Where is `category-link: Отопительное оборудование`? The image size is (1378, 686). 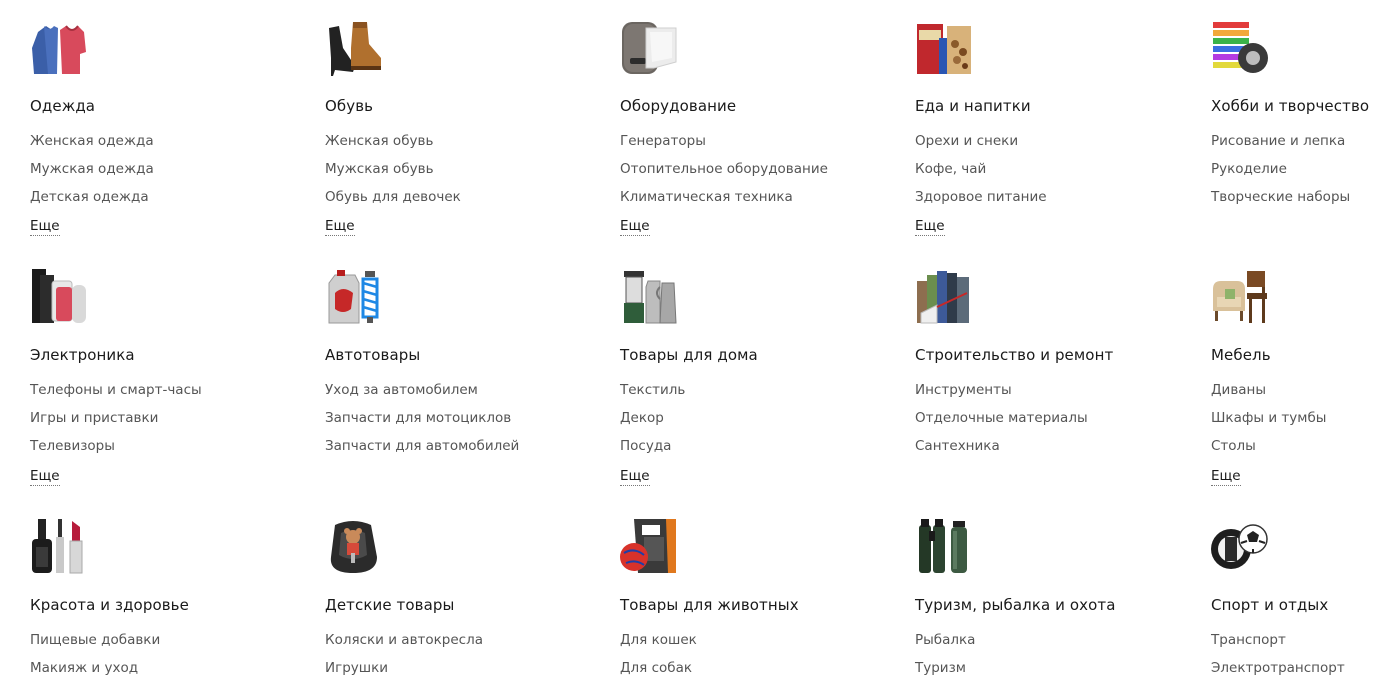
category-link: Отопительное оборудование is located at coordinates (724, 173).